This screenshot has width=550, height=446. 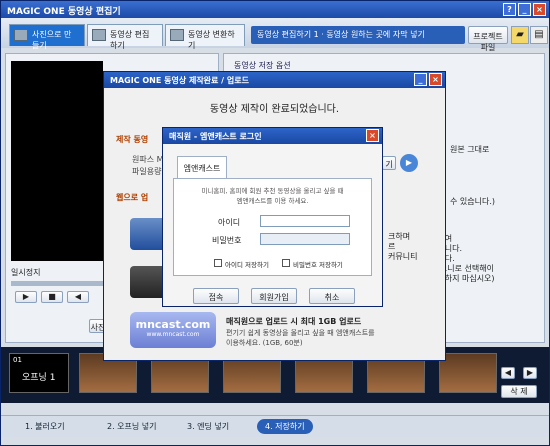 I want to click on login-title-bar: 매직원 - 엠앤캐스트 로그인 ×, so click(x=272, y=136).